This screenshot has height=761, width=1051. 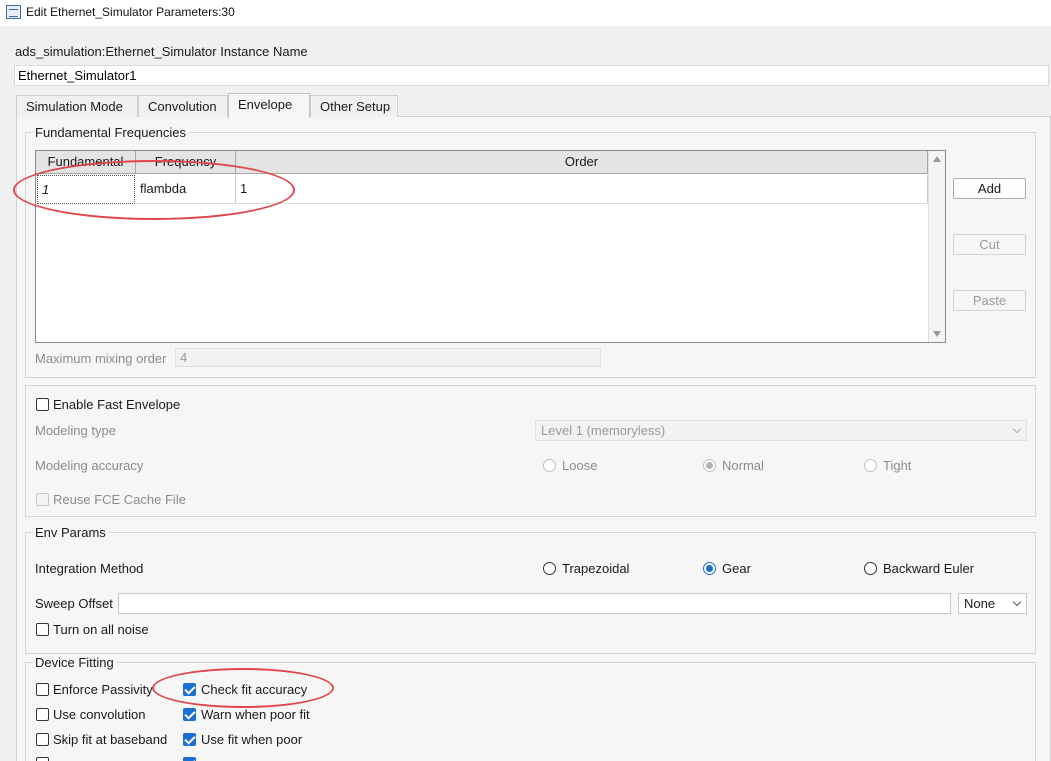 I want to click on max-mixing-order-field: 4, so click(x=388, y=357).